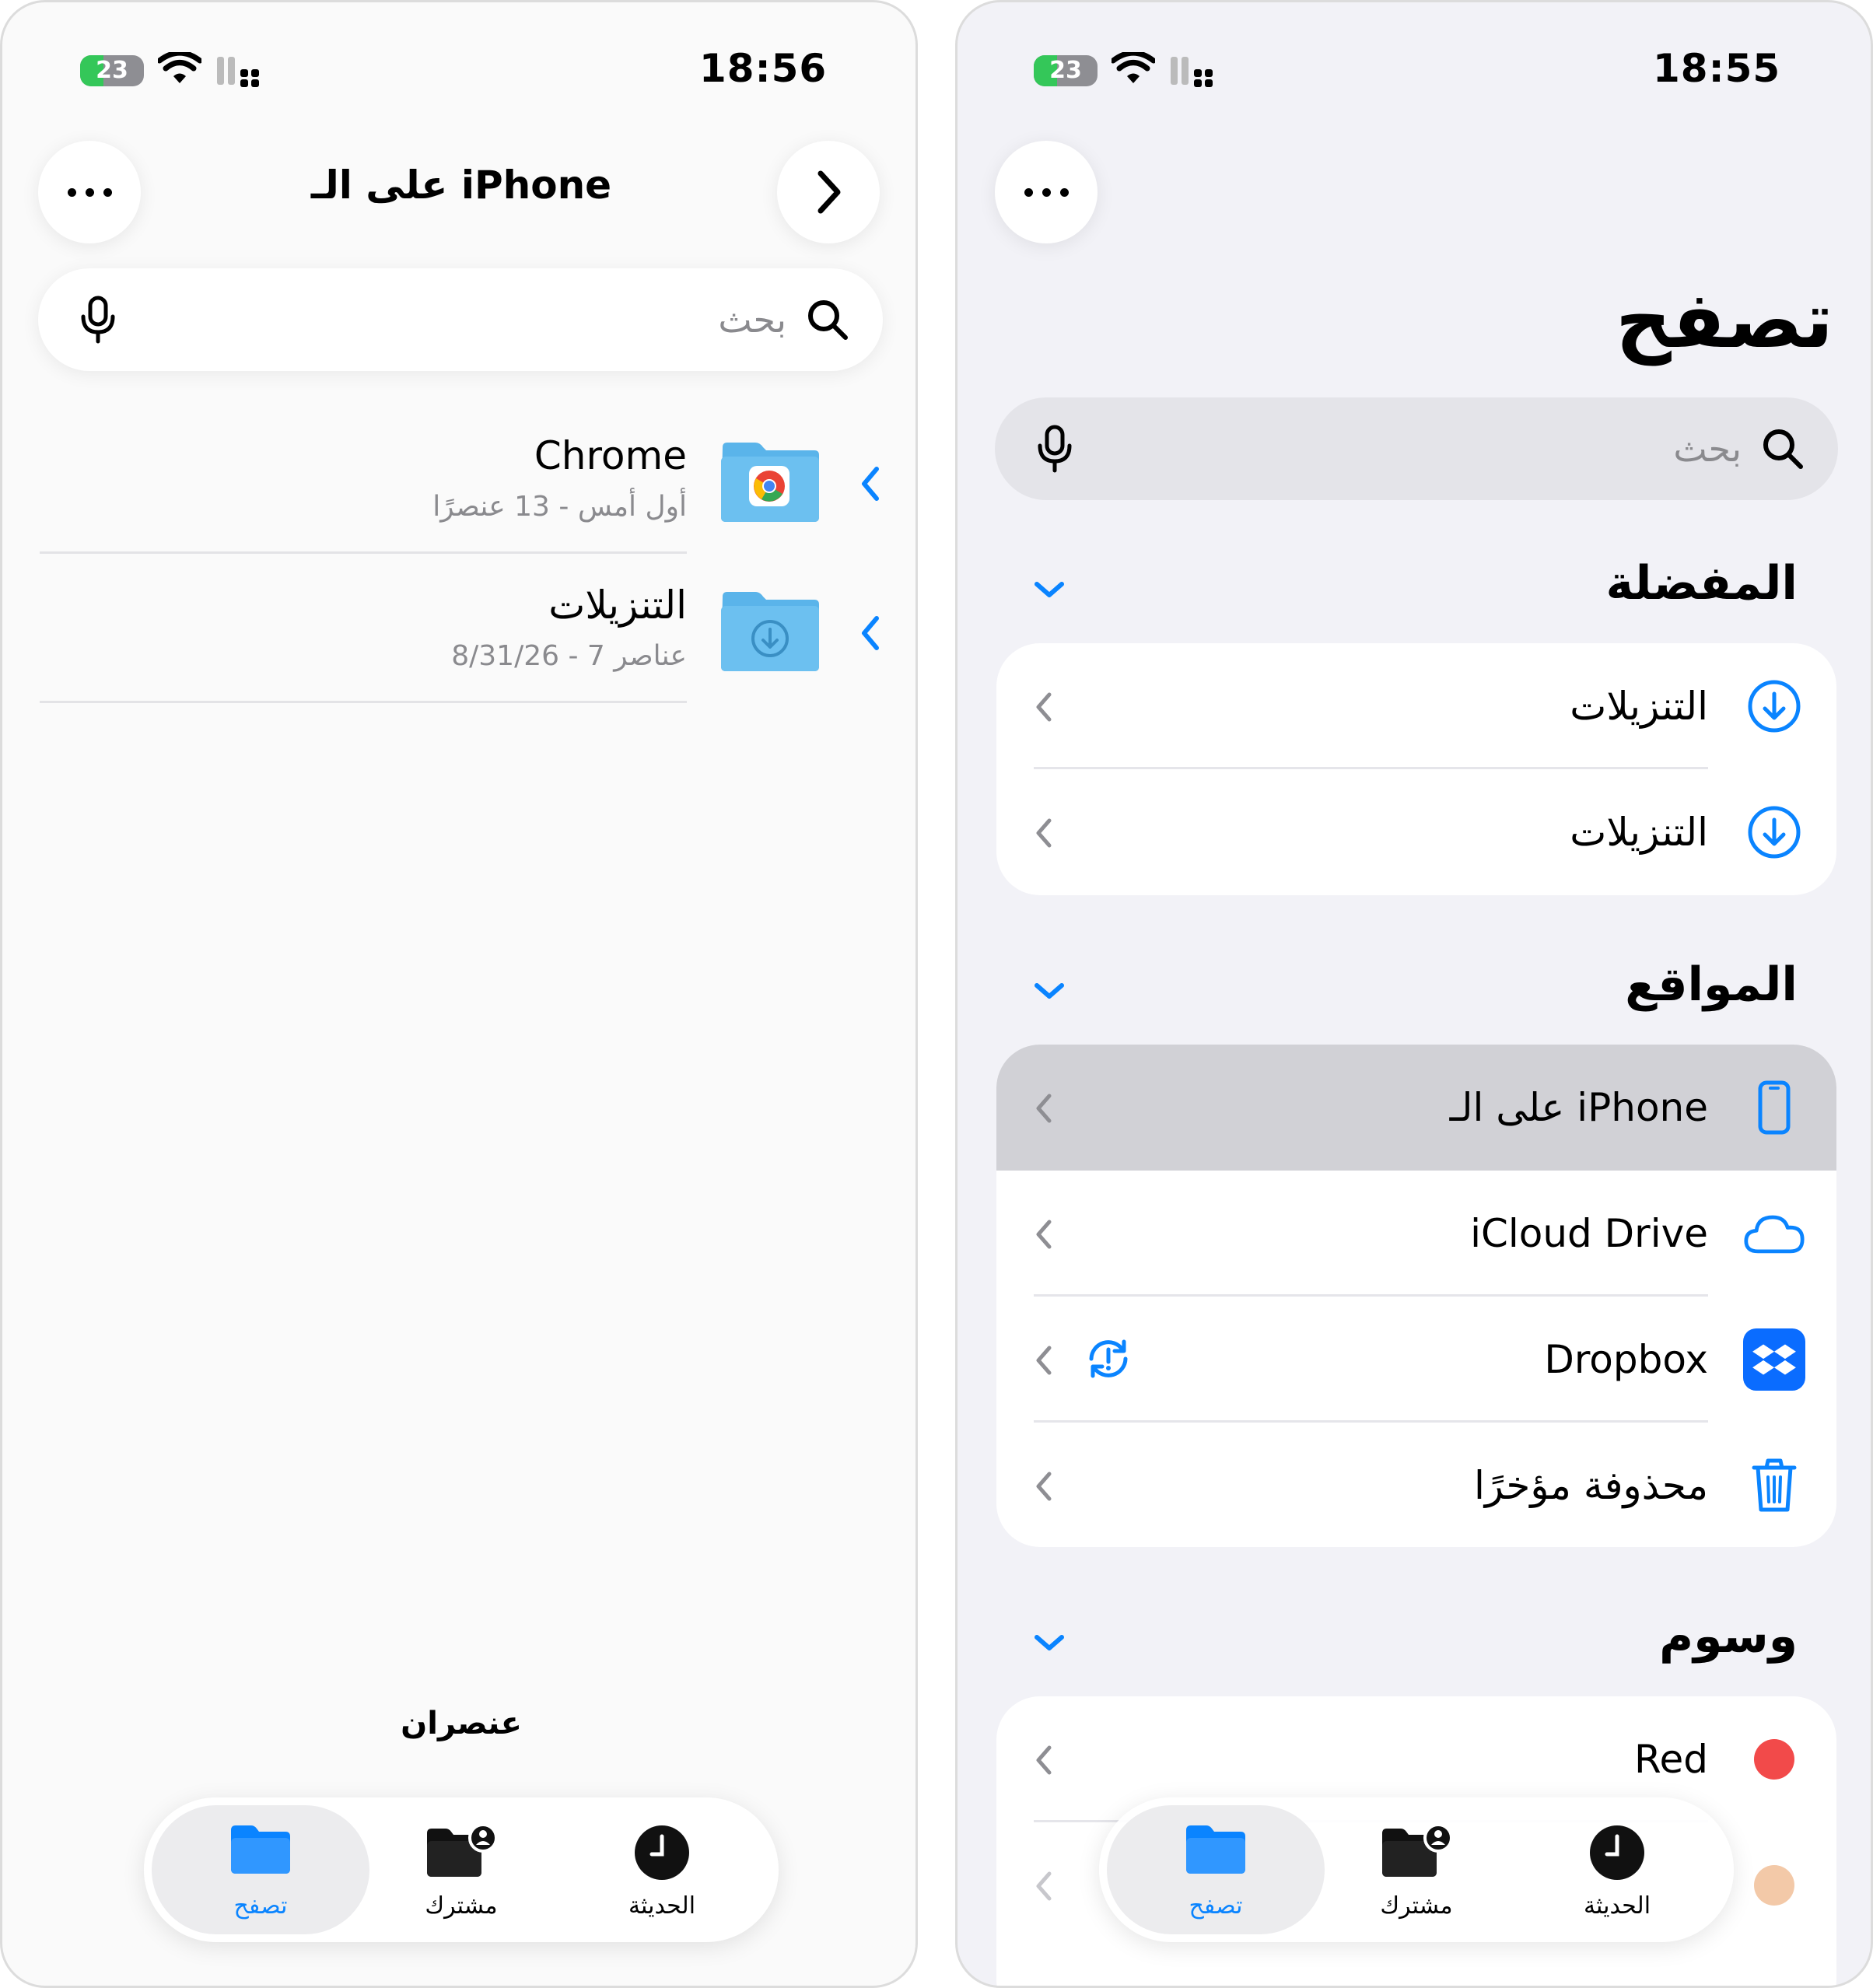  What do you see at coordinates (1717, 69) in the screenshot?
I see `status-time: 18:55` at bounding box center [1717, 69].